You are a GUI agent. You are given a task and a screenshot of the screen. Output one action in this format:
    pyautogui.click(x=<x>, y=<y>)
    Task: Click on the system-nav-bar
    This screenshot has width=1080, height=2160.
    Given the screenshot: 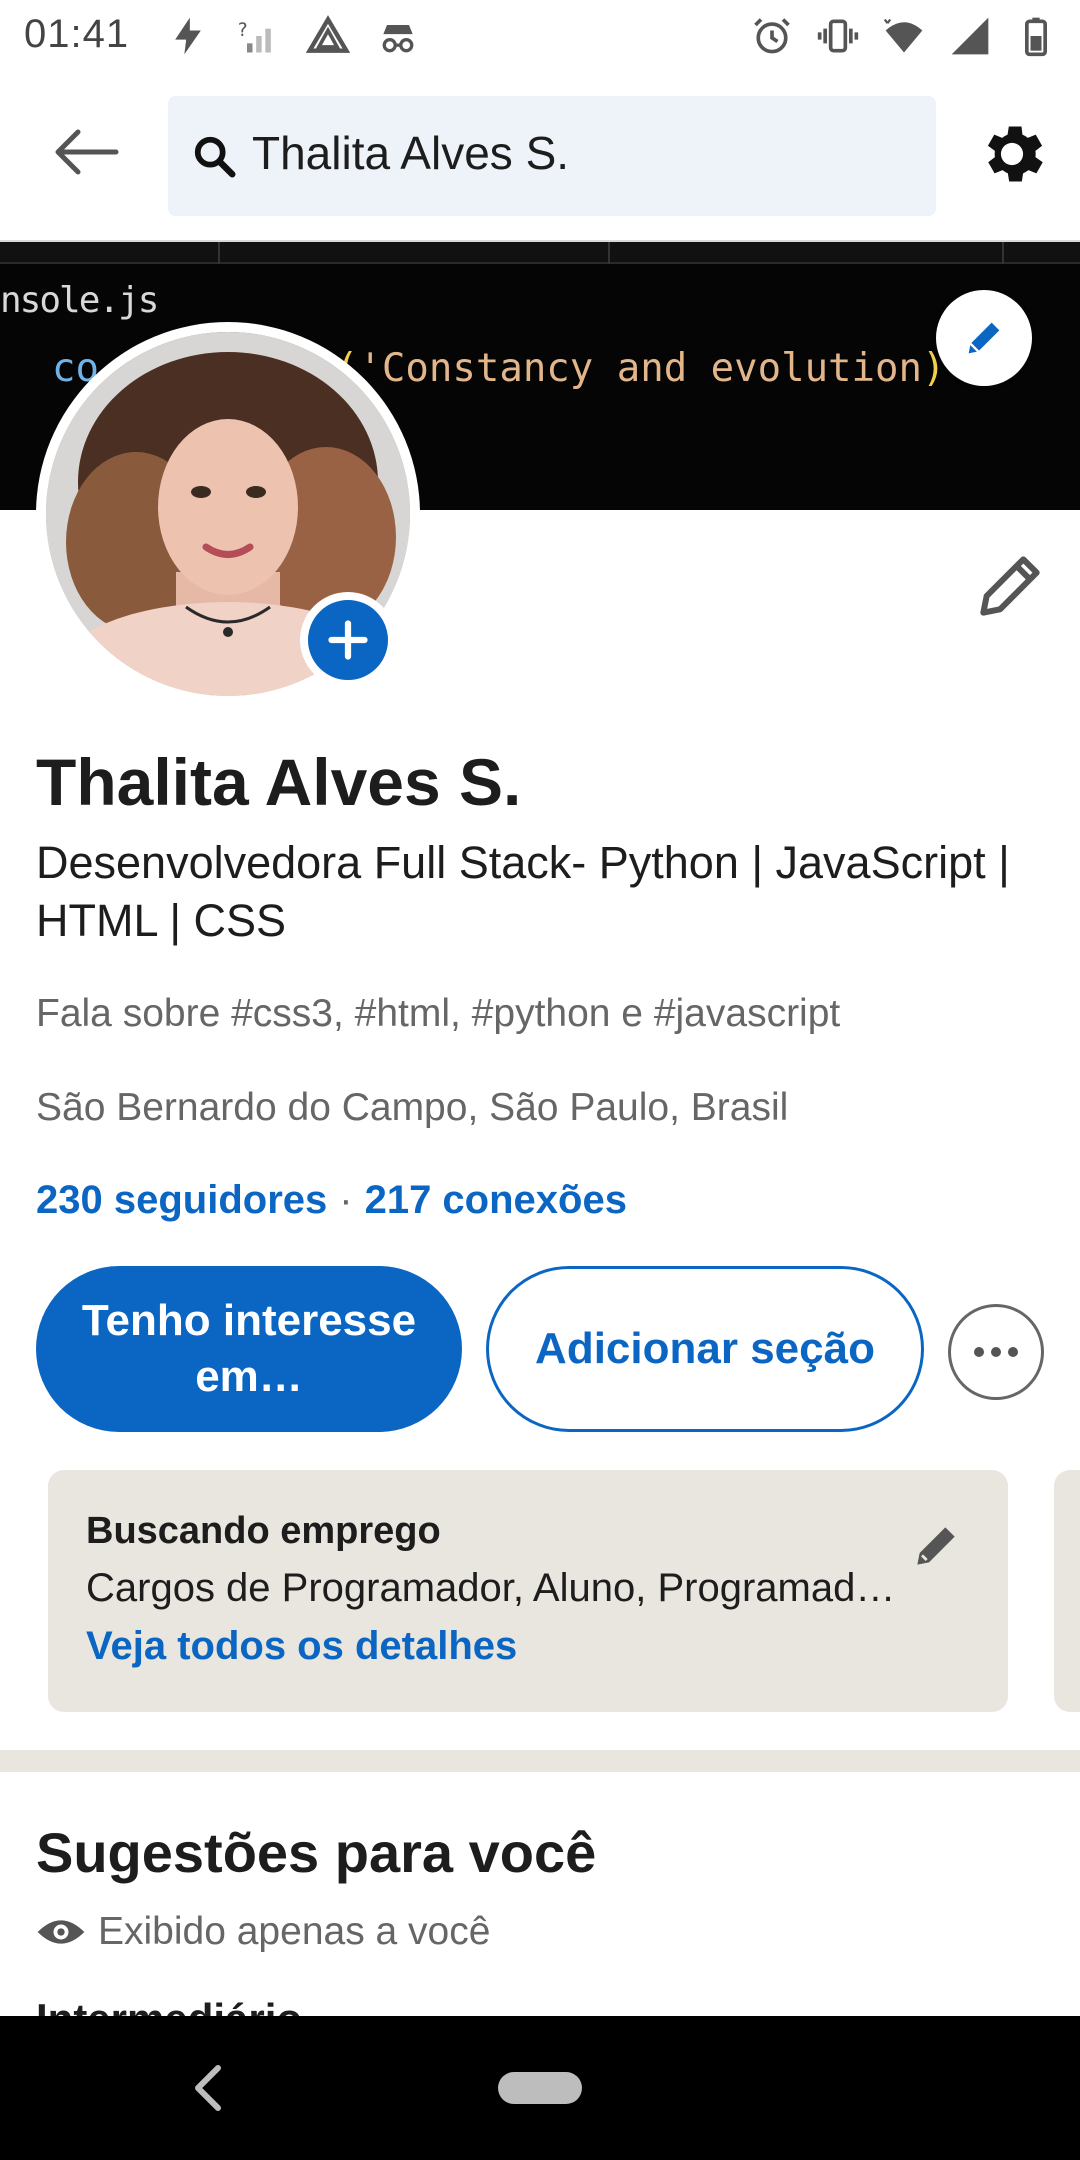 What is the action you would take?
    pyautogui.click(x=540, y=2088)
    